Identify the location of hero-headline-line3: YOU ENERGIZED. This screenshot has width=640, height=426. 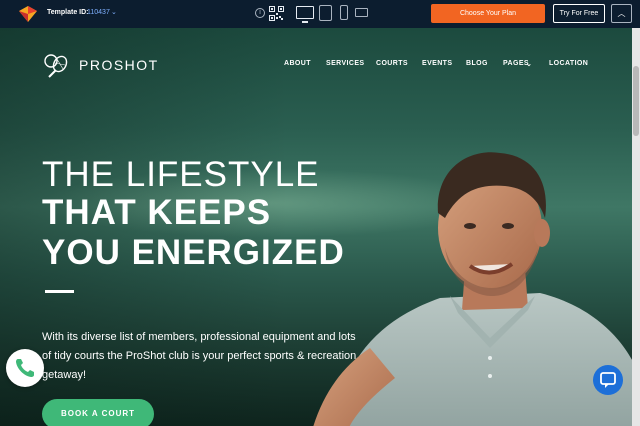
(193, 252).